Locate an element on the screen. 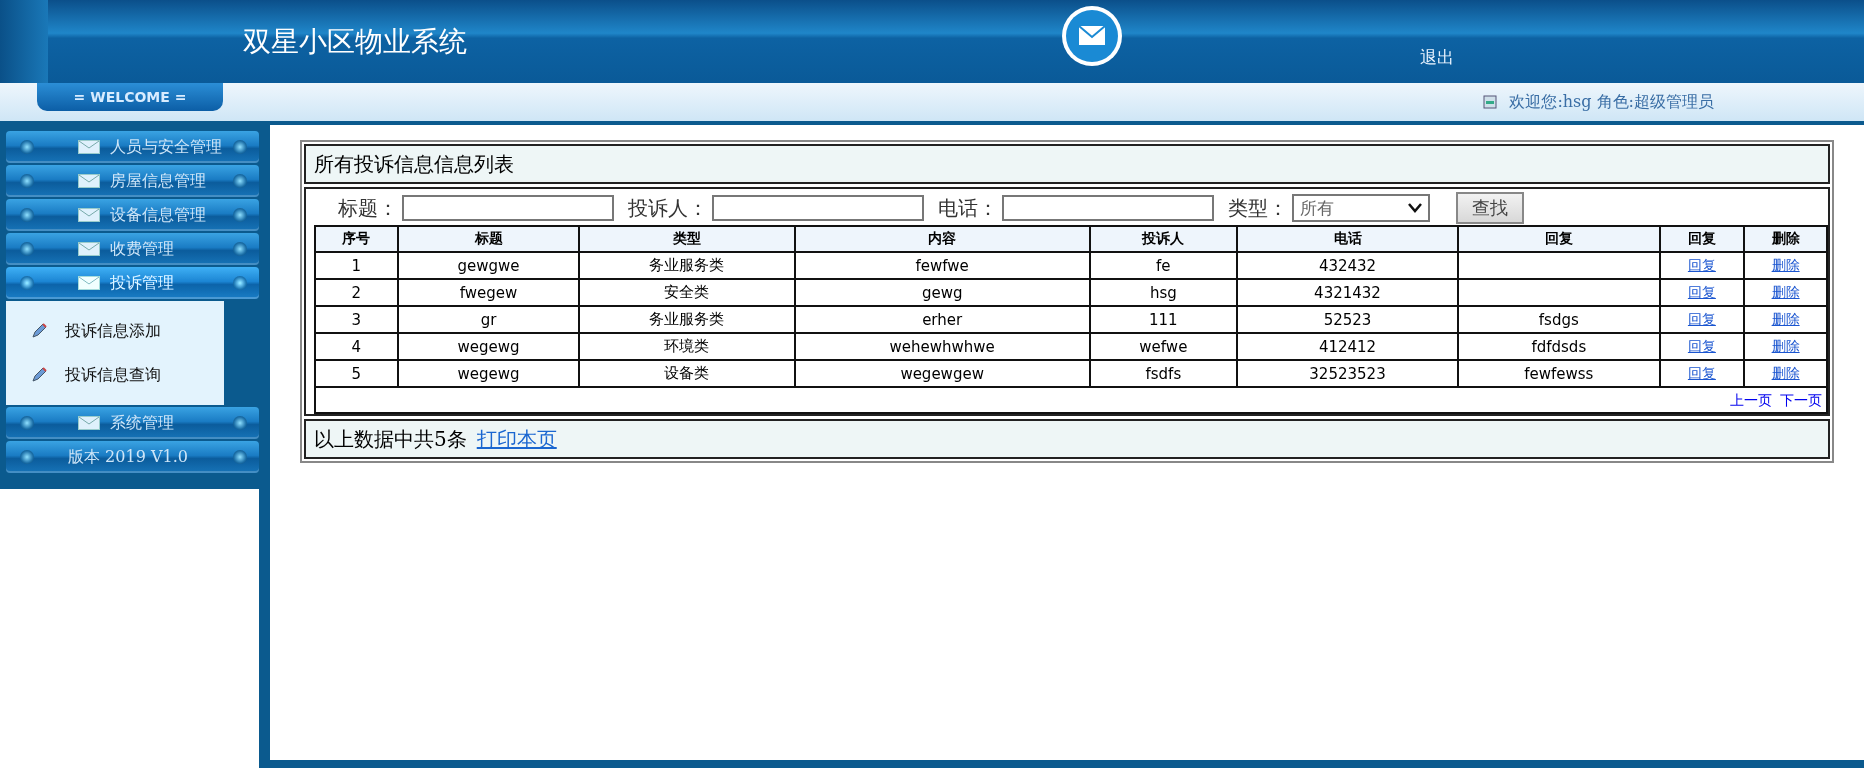 This screenshot has height=768, width=1864. table-cell: gr is located at coordinates (488, 319).